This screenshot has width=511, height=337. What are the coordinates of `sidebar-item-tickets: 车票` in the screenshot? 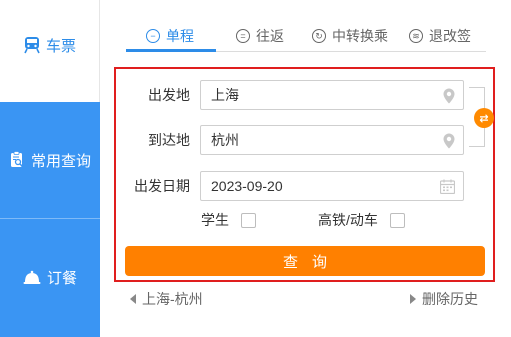 It's located at (50, 45).